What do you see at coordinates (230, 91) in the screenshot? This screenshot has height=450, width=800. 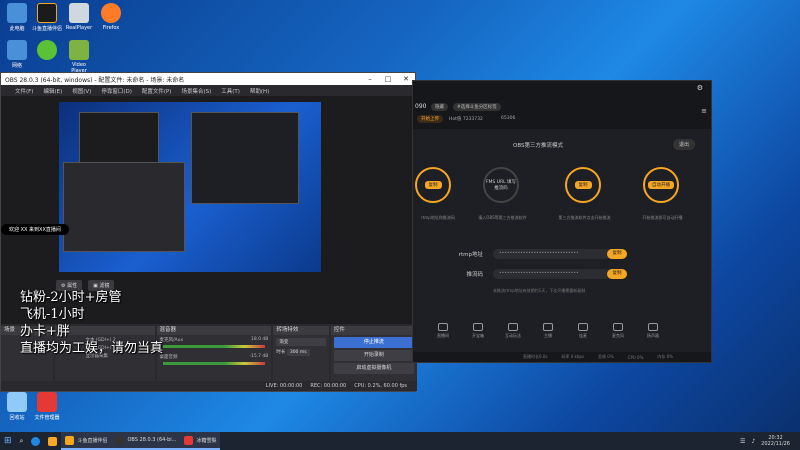 I see `menu-tools: 工具(T)` at bounding box center [230, 91].